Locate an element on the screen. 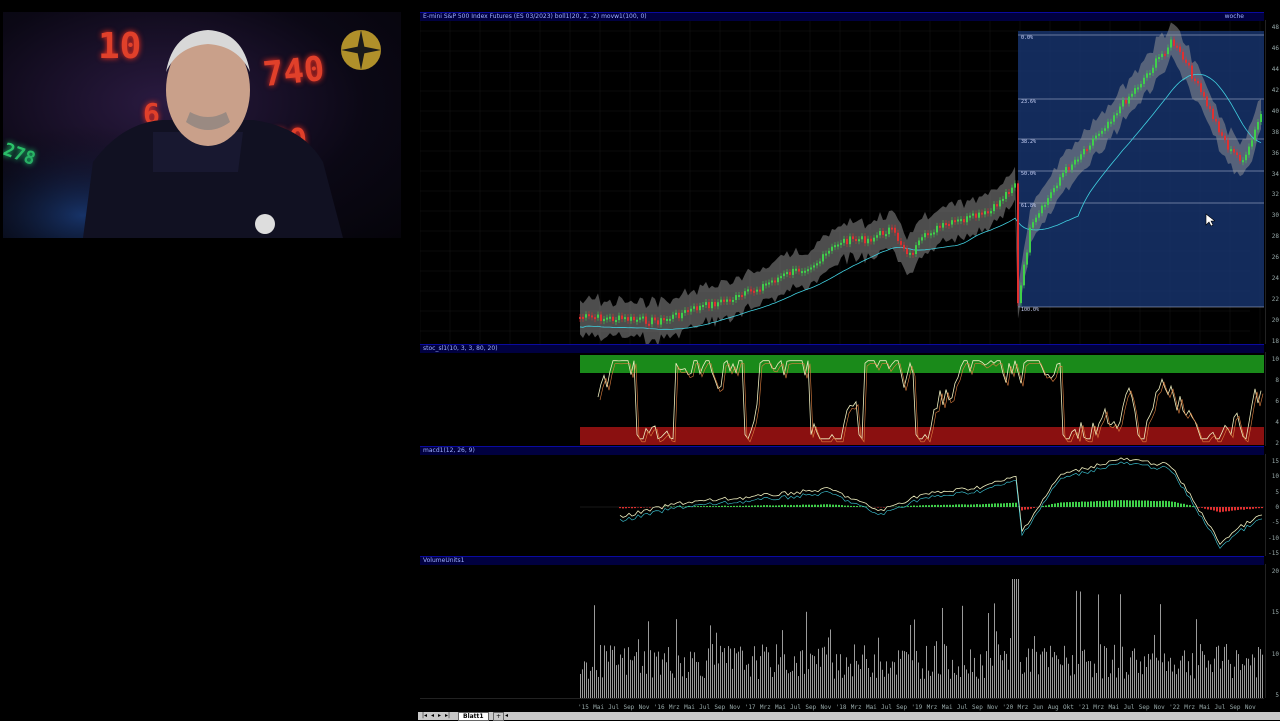  macd-canvas is located at coordinates (842, 506).